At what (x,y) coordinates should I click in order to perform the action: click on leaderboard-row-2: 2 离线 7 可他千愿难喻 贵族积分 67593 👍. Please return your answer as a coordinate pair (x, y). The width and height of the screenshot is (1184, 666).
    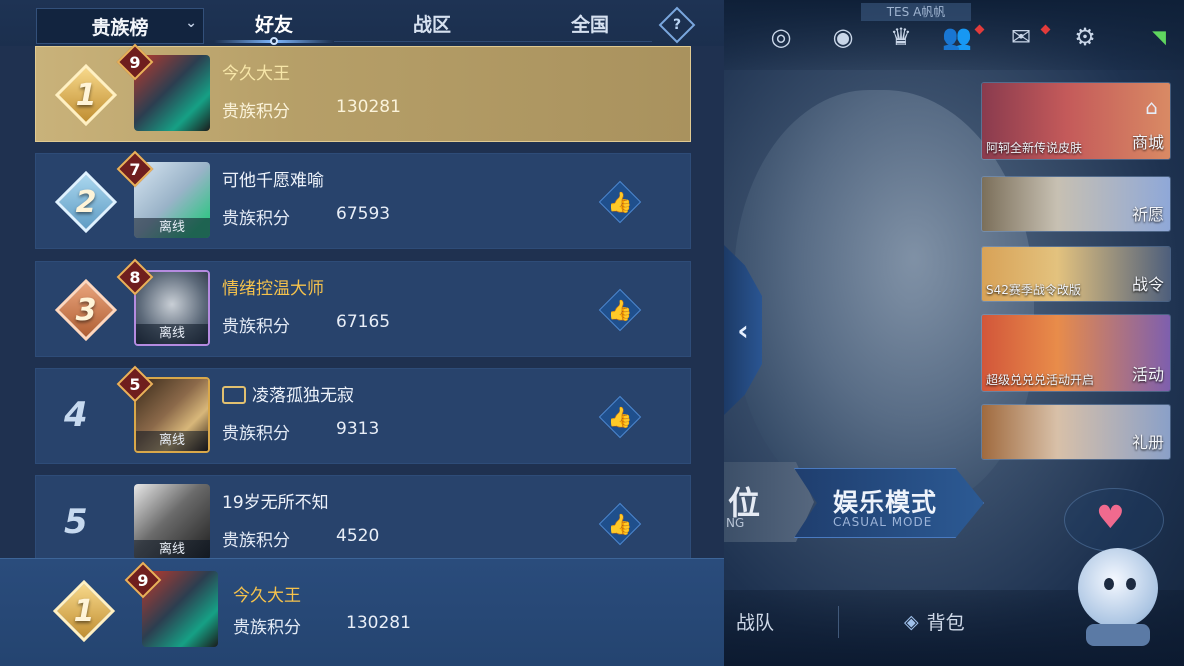
    Looking at the image, I should click on (363, 199).